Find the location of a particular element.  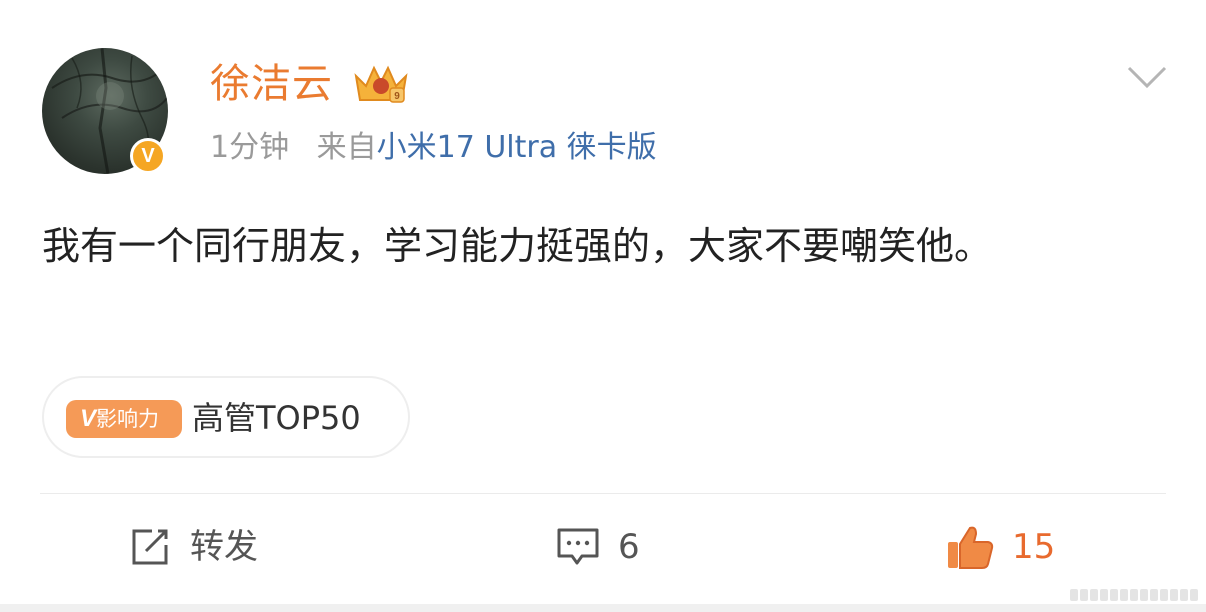

avatar: V is located at coordinates (105, 111).